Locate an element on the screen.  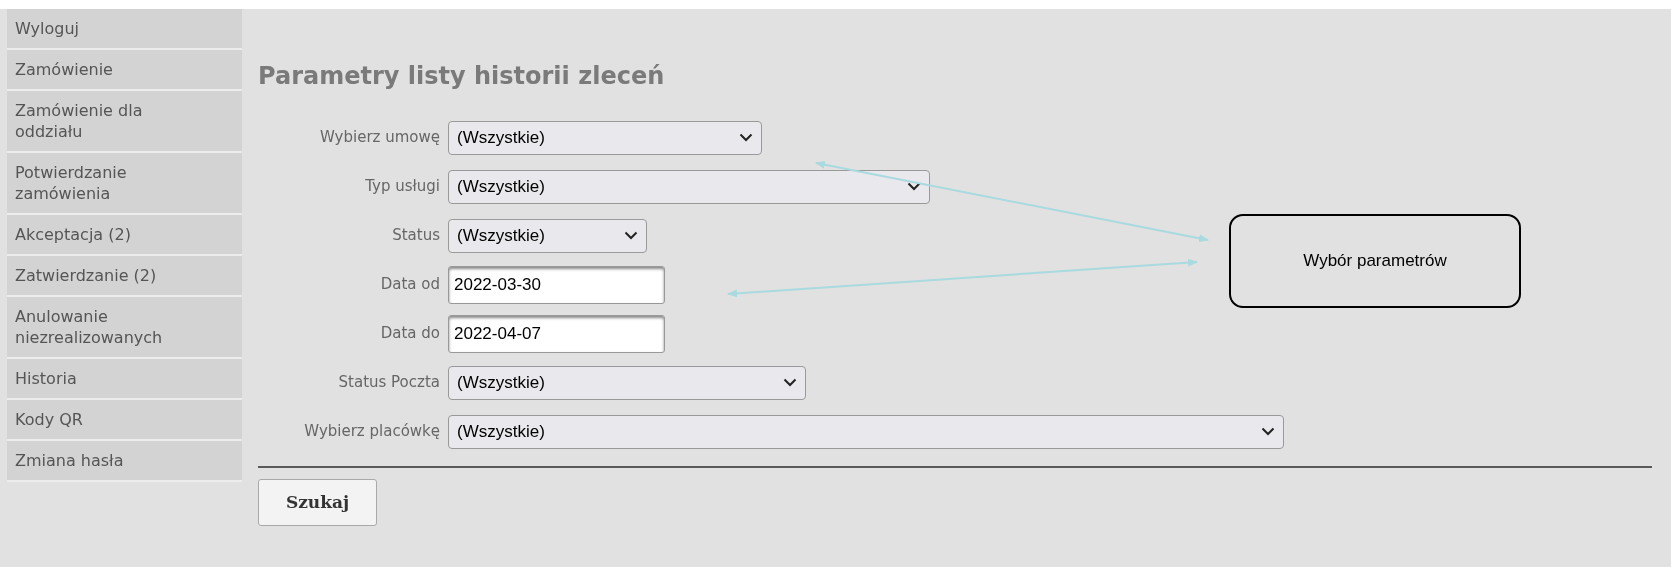
sidebar-item: Zamówienie dla oddziału is located at coordinates (124, 122).